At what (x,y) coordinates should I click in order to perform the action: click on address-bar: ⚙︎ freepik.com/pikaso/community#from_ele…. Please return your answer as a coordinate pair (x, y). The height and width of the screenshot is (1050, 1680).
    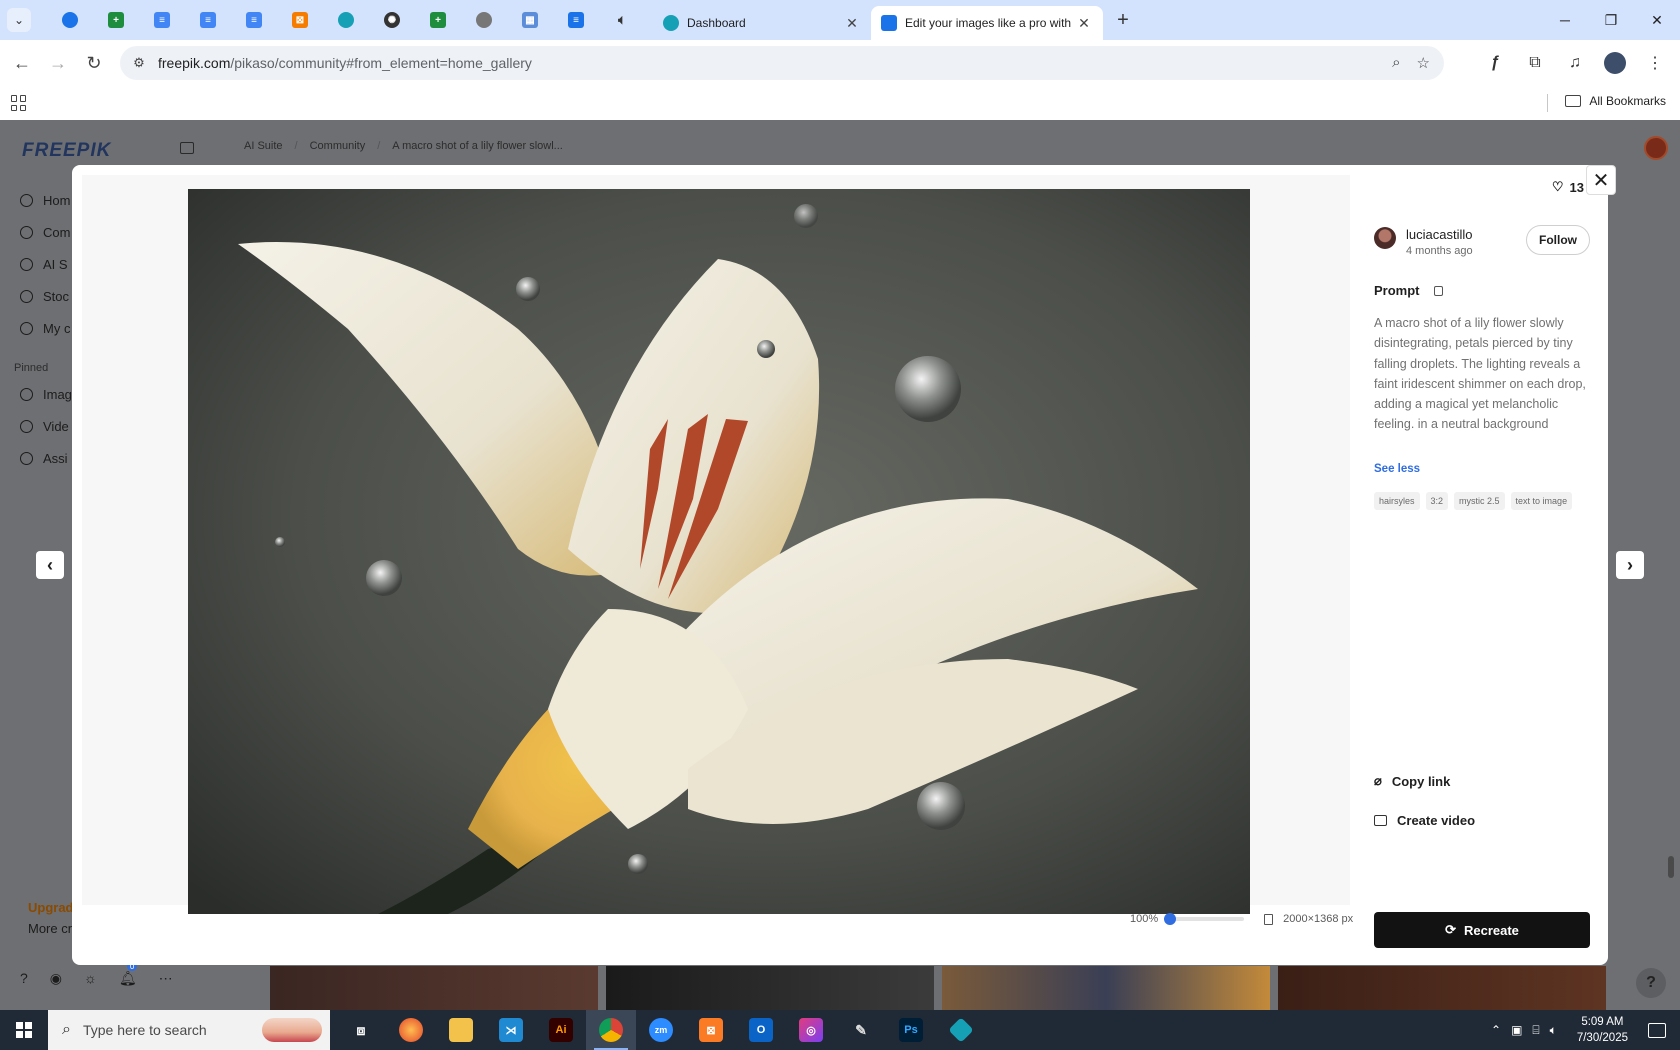
    Looking at the image, I should click on (782, 63).